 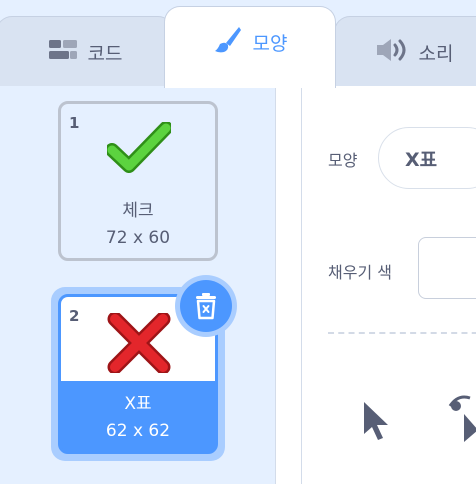 What do you see at coordinates (138, 431) in the screenshot?
I see `costume-size: 62 x 62` at bounding box center [138, 431].